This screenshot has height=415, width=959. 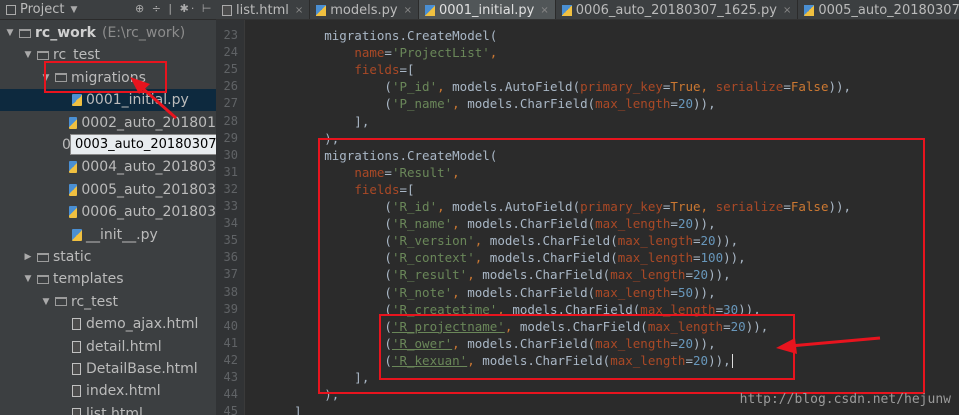 What do you see at coordinates (845, 399) in the screenshot?
I see `watermark: http://blog.csdn.net/hejunw` at bounding box center [845, 399].